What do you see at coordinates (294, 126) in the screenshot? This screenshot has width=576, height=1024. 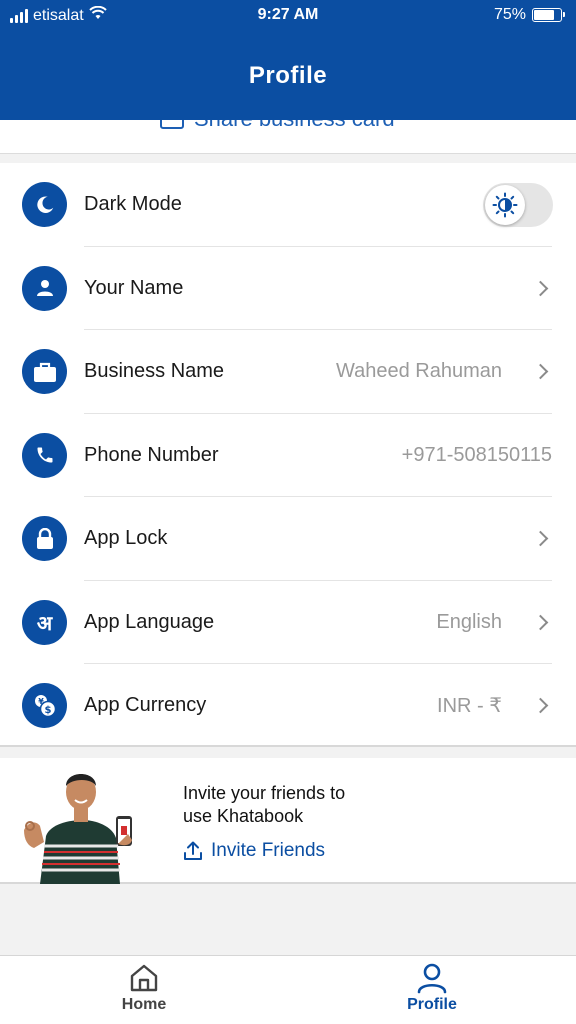 I see `share-business-card-label: Share business card` at bounding box center [294, 126].